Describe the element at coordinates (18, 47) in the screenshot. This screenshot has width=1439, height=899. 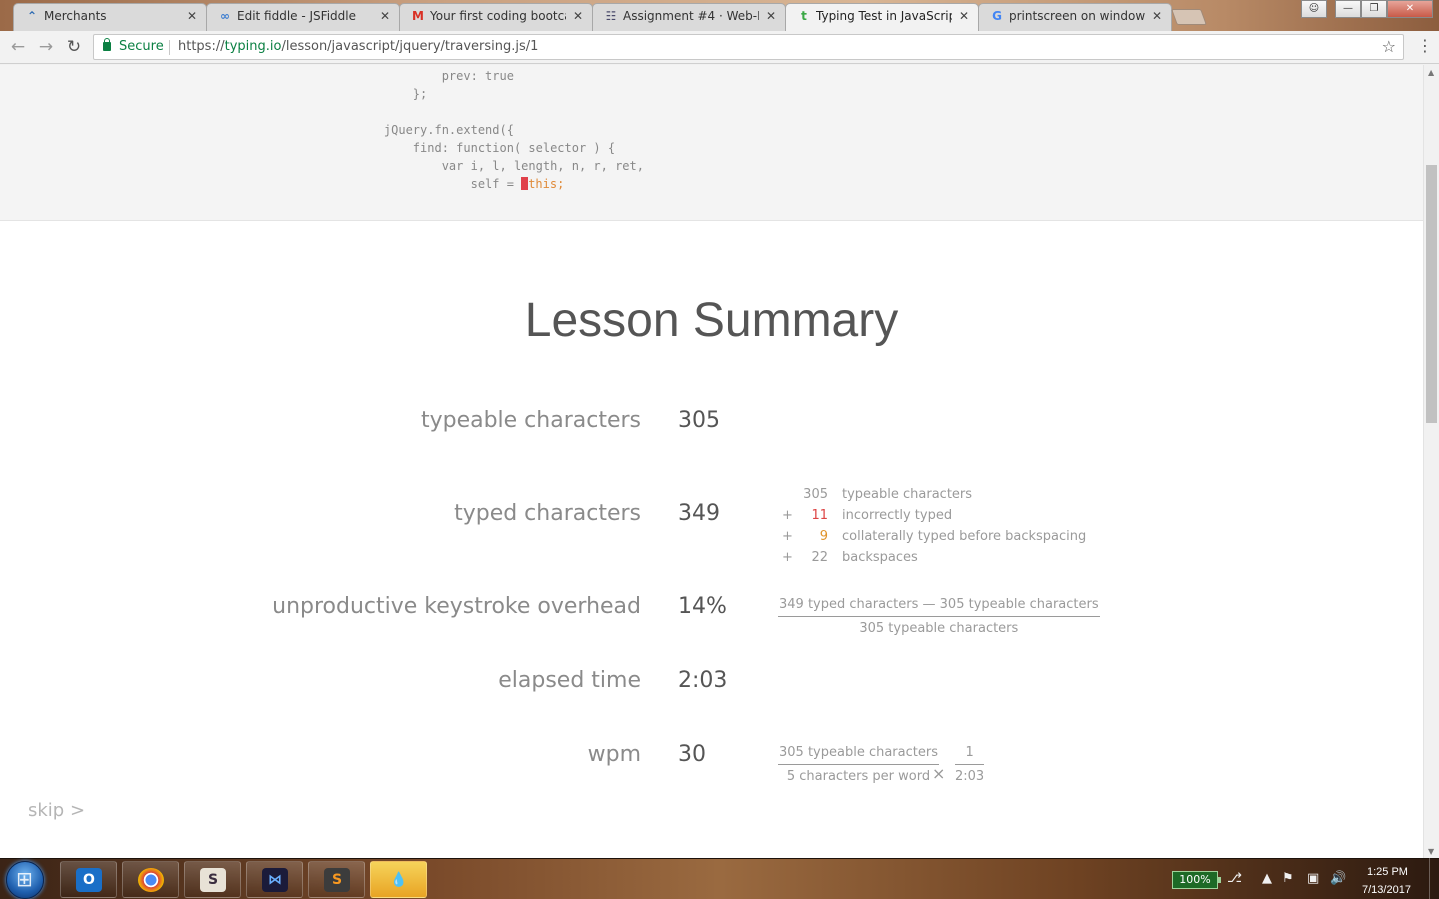
I see `back-arrow-icon: ←` at that location.